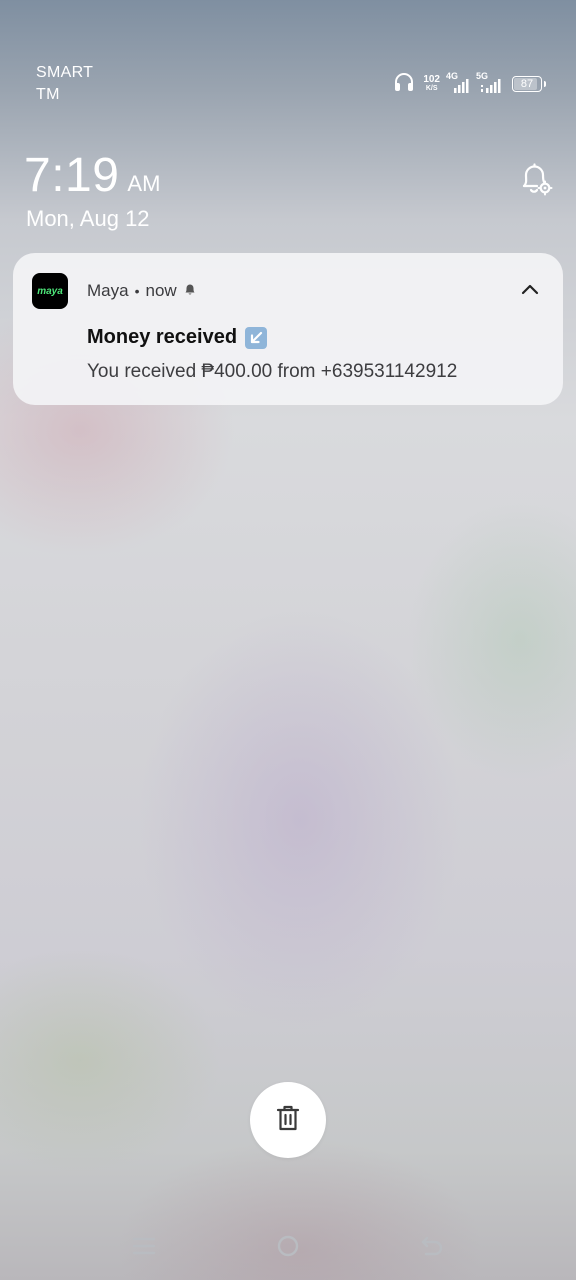 This screenshot has height=1280, width=576. What do you see at coordinates (161, 290) in the screenshot?
I see `notification-time: now` at bounding box center [161, 290].